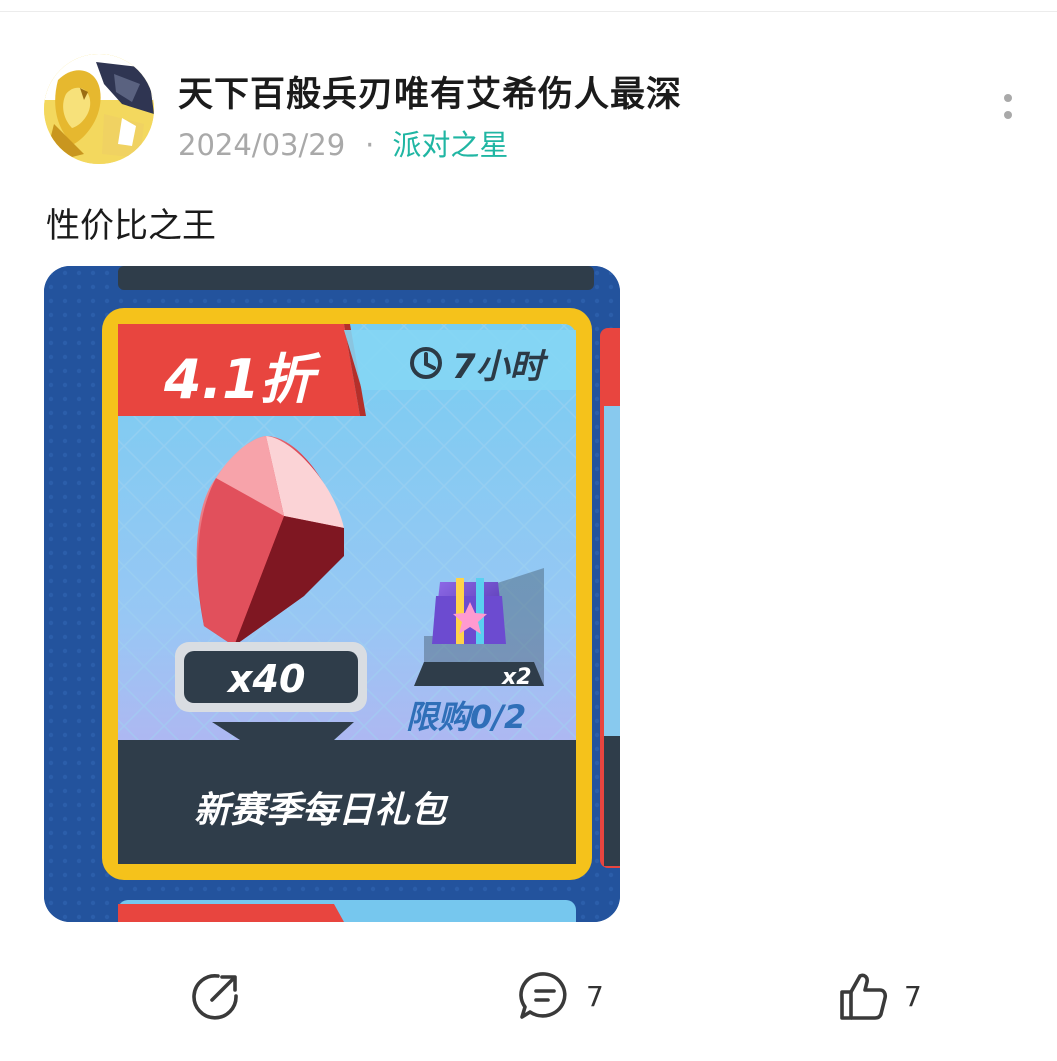 The width and height of the screenshot is (1057, 1061). Describe the element at coordinates (1008, 111) in the screenshot. I see `more-options-icon` at that location.